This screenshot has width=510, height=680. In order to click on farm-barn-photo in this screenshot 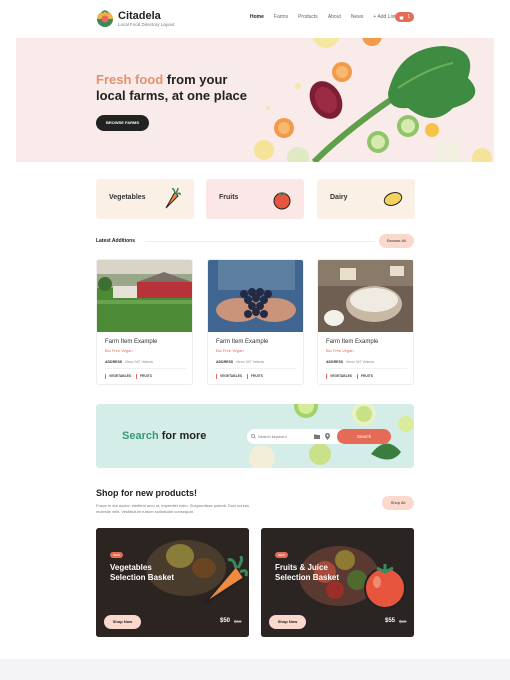, I will do `click(144, 296)`.